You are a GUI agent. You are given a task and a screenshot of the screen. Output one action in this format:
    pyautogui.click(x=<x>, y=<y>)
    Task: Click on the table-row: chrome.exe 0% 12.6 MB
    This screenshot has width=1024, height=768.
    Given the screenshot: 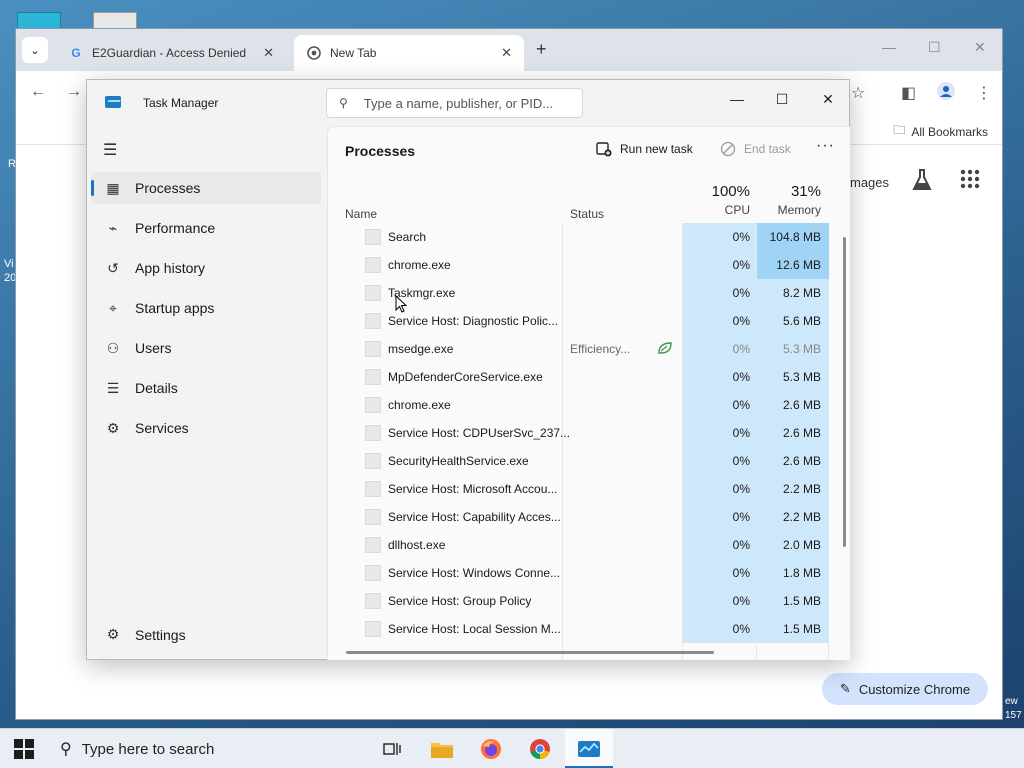 What is the action you would take?
    pyautogui.click(x=580, y=265)
    